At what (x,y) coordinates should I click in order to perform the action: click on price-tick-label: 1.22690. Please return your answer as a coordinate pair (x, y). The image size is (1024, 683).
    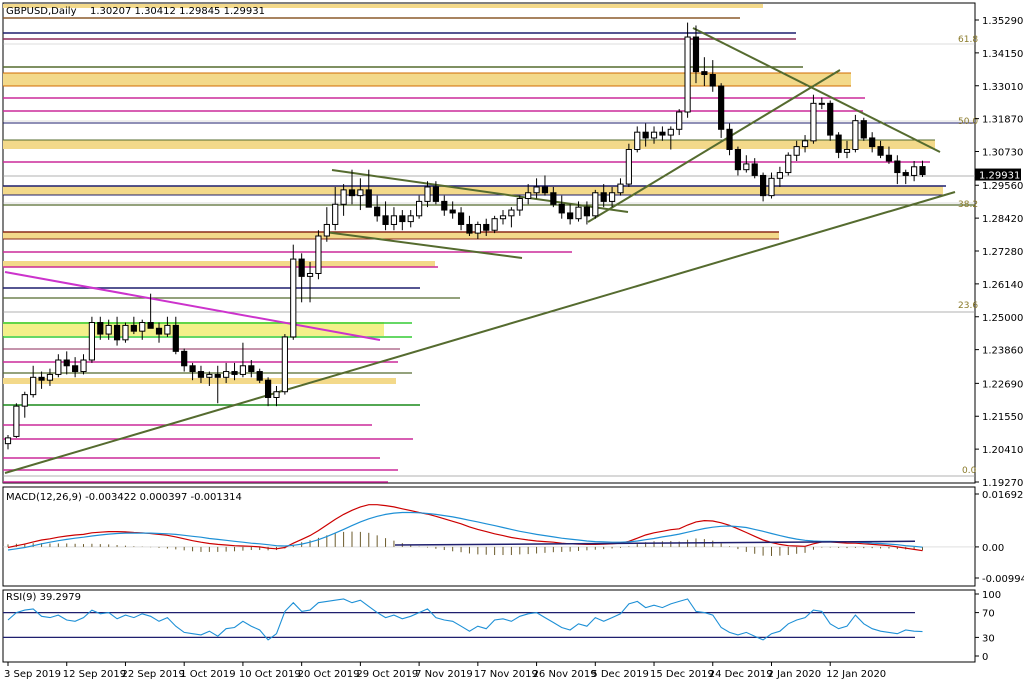
    Looking at the image, I should click on (1002, 384).